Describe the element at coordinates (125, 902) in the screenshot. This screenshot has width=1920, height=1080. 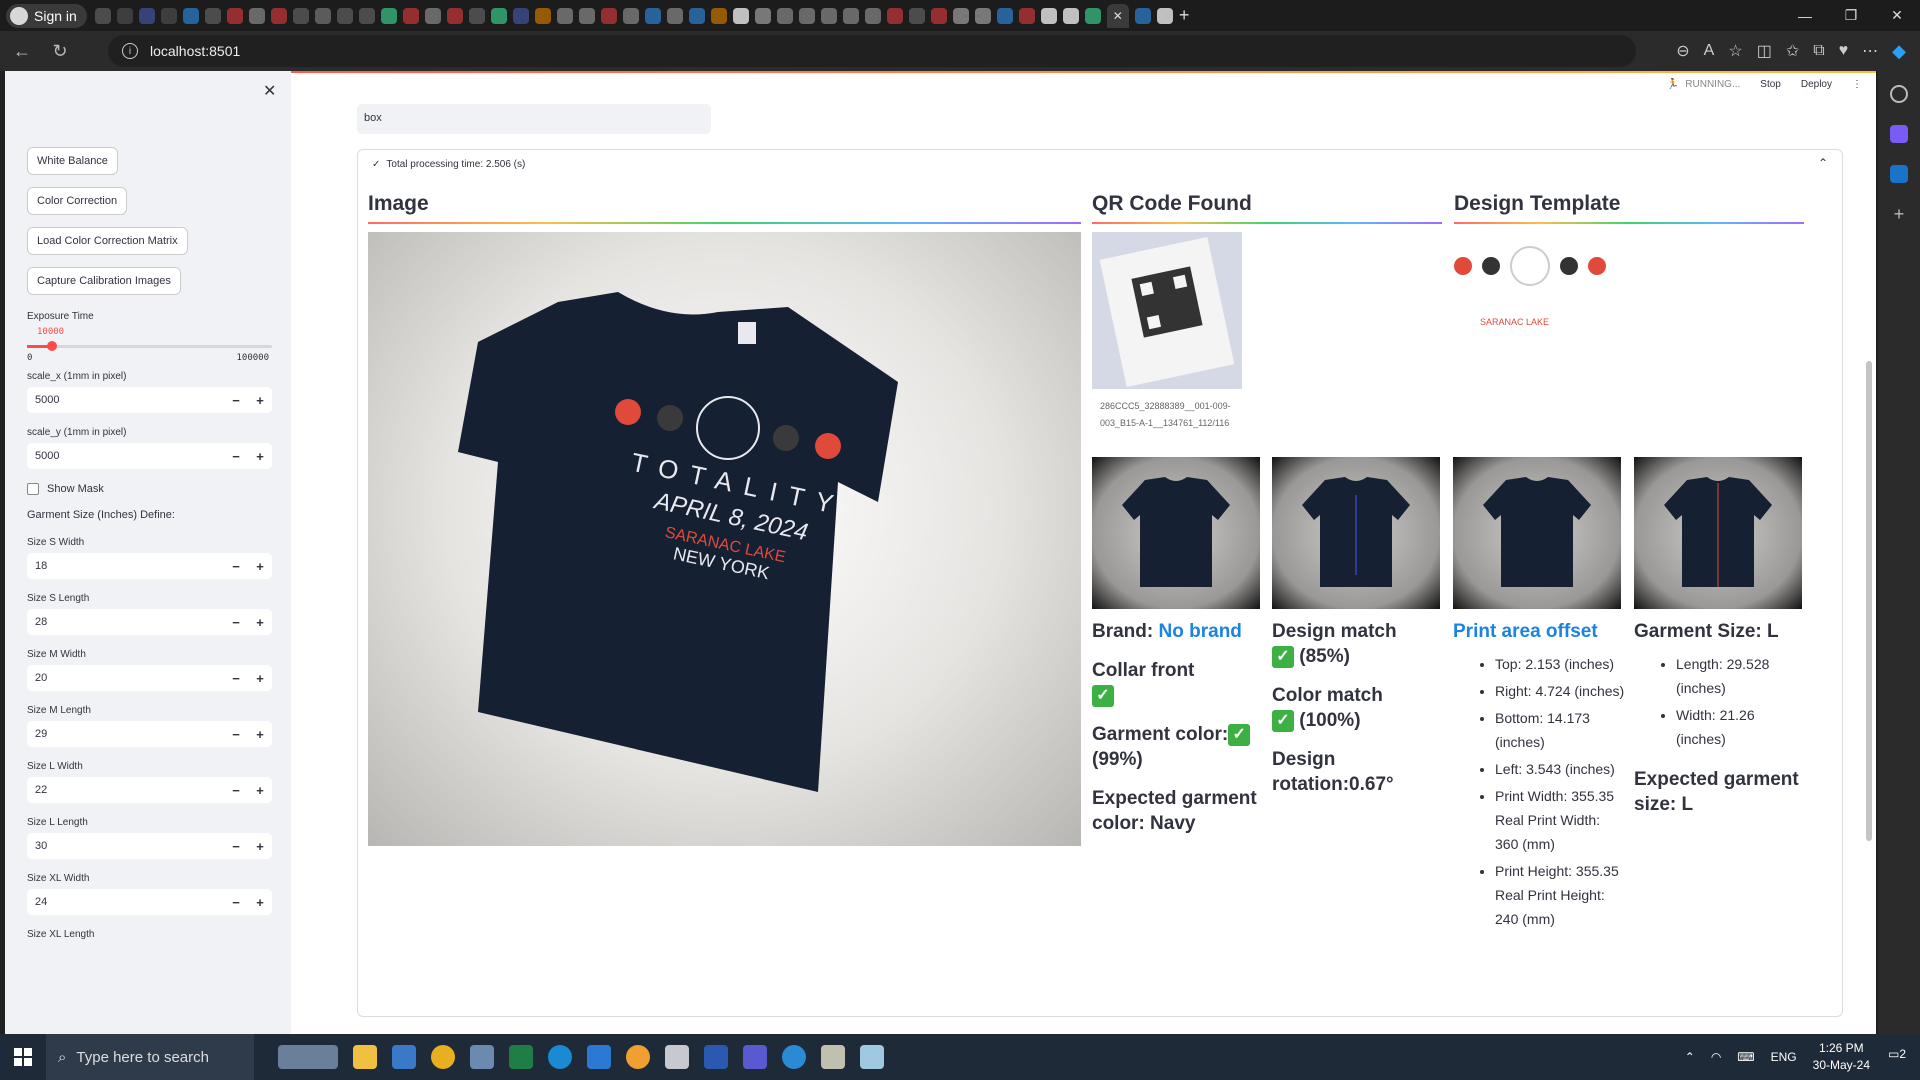
I see `size-value: 24` at that location.